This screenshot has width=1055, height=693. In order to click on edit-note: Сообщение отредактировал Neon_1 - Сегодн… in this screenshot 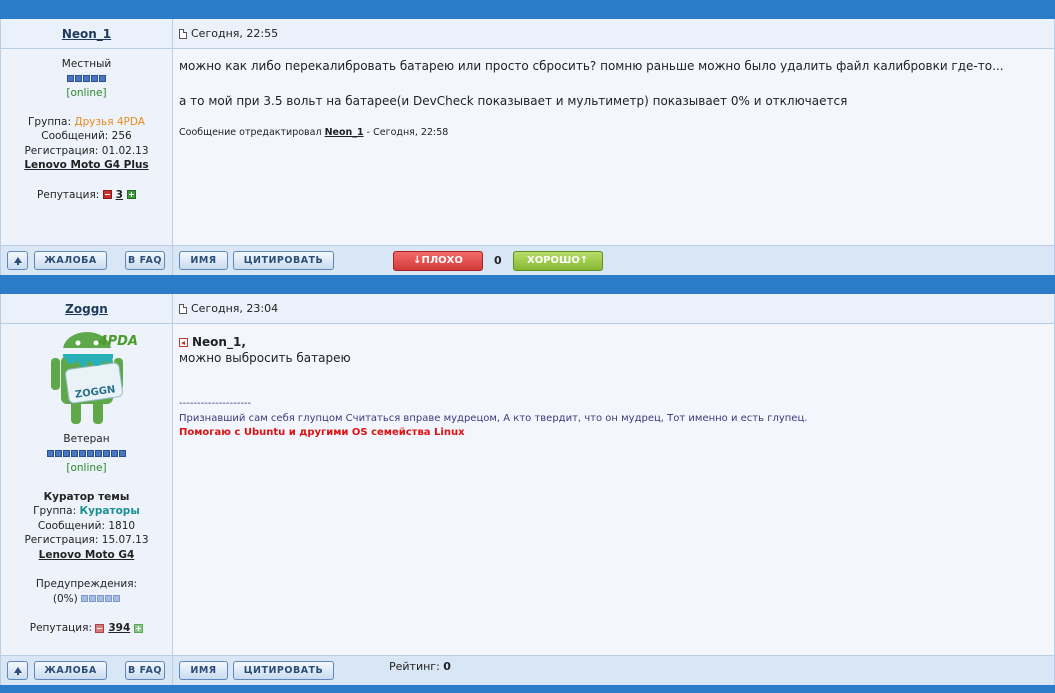, I will do `click(314, 132)`.